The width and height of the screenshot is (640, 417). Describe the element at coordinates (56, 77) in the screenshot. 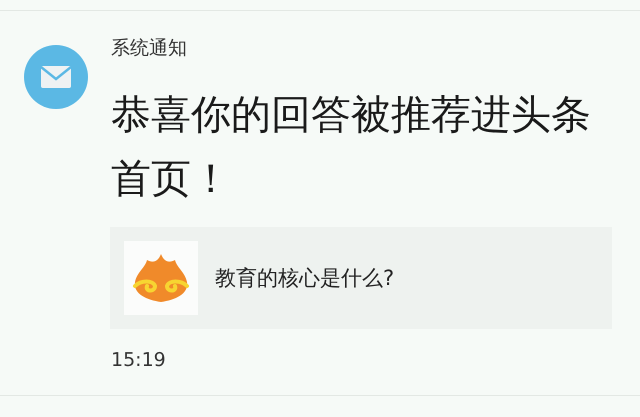

I see `mail-icon` at that location.